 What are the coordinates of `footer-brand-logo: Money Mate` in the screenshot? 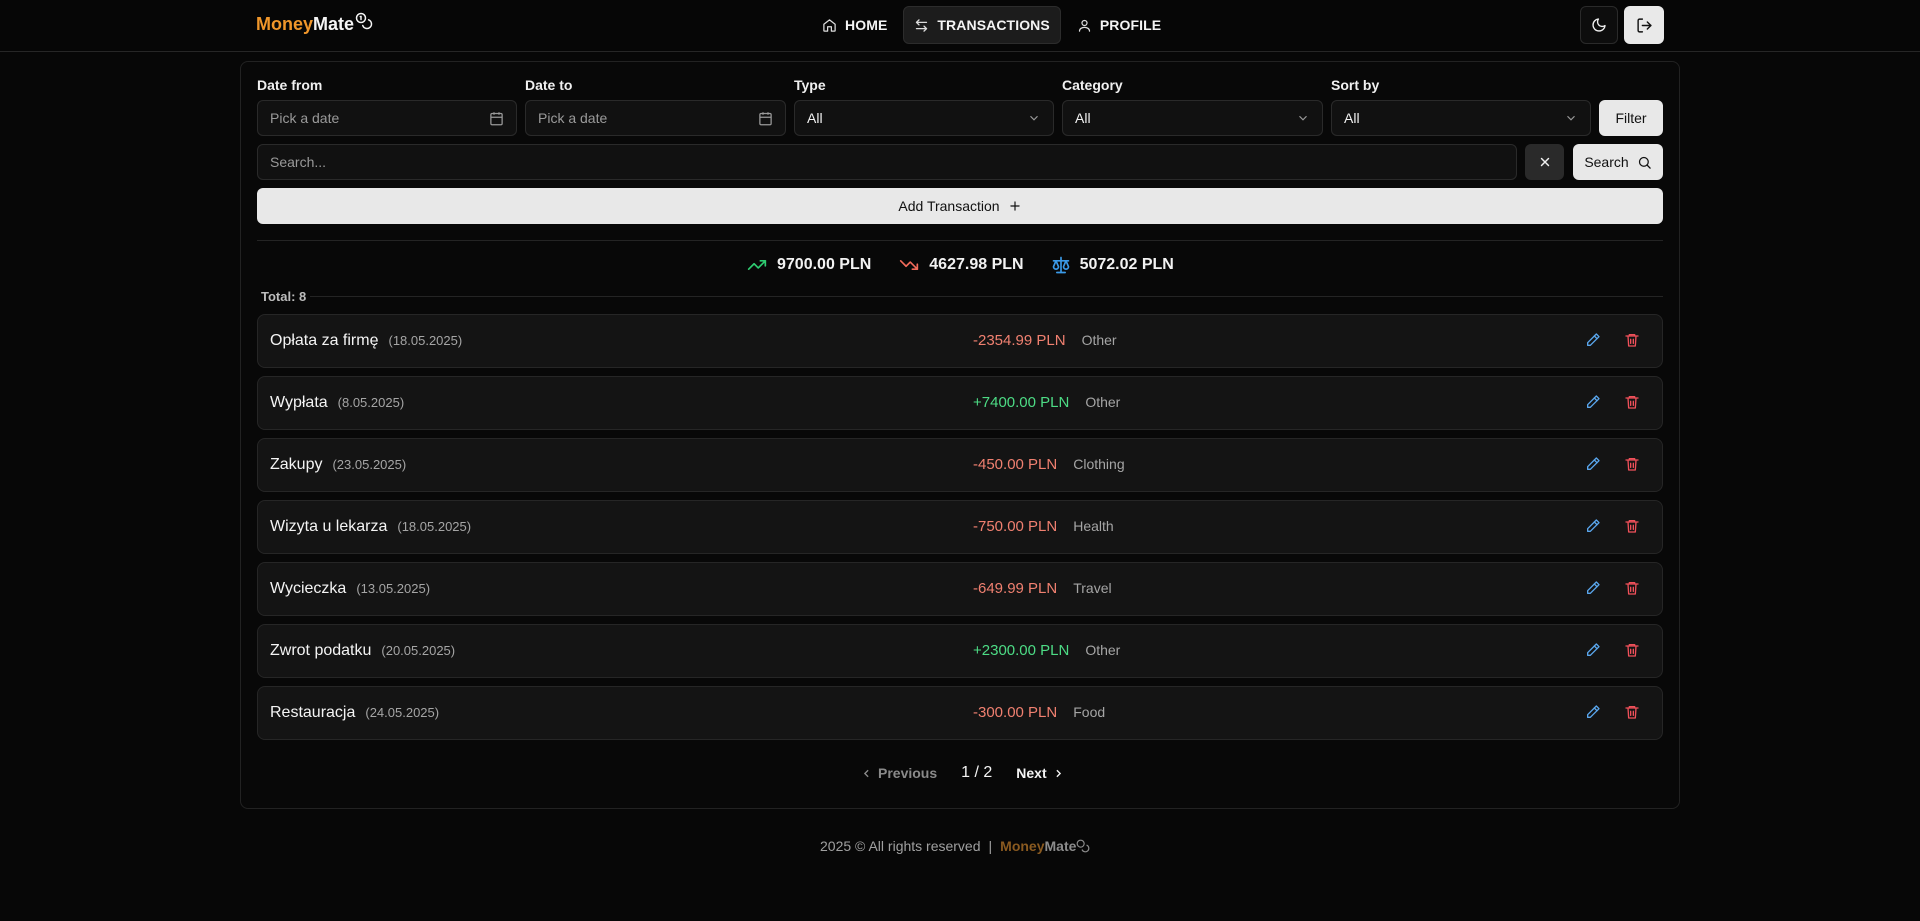 It's located at (1045, 846).